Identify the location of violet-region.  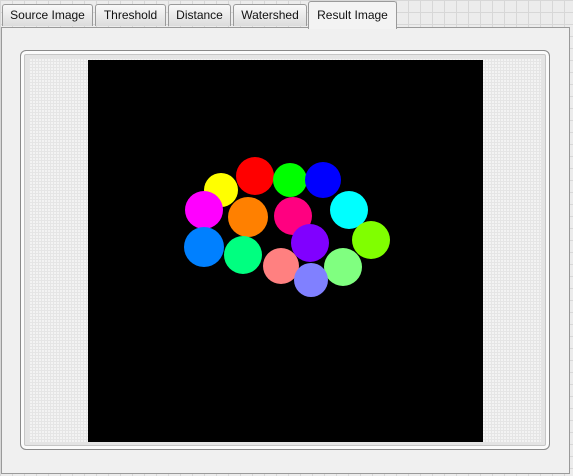
(310, 243).